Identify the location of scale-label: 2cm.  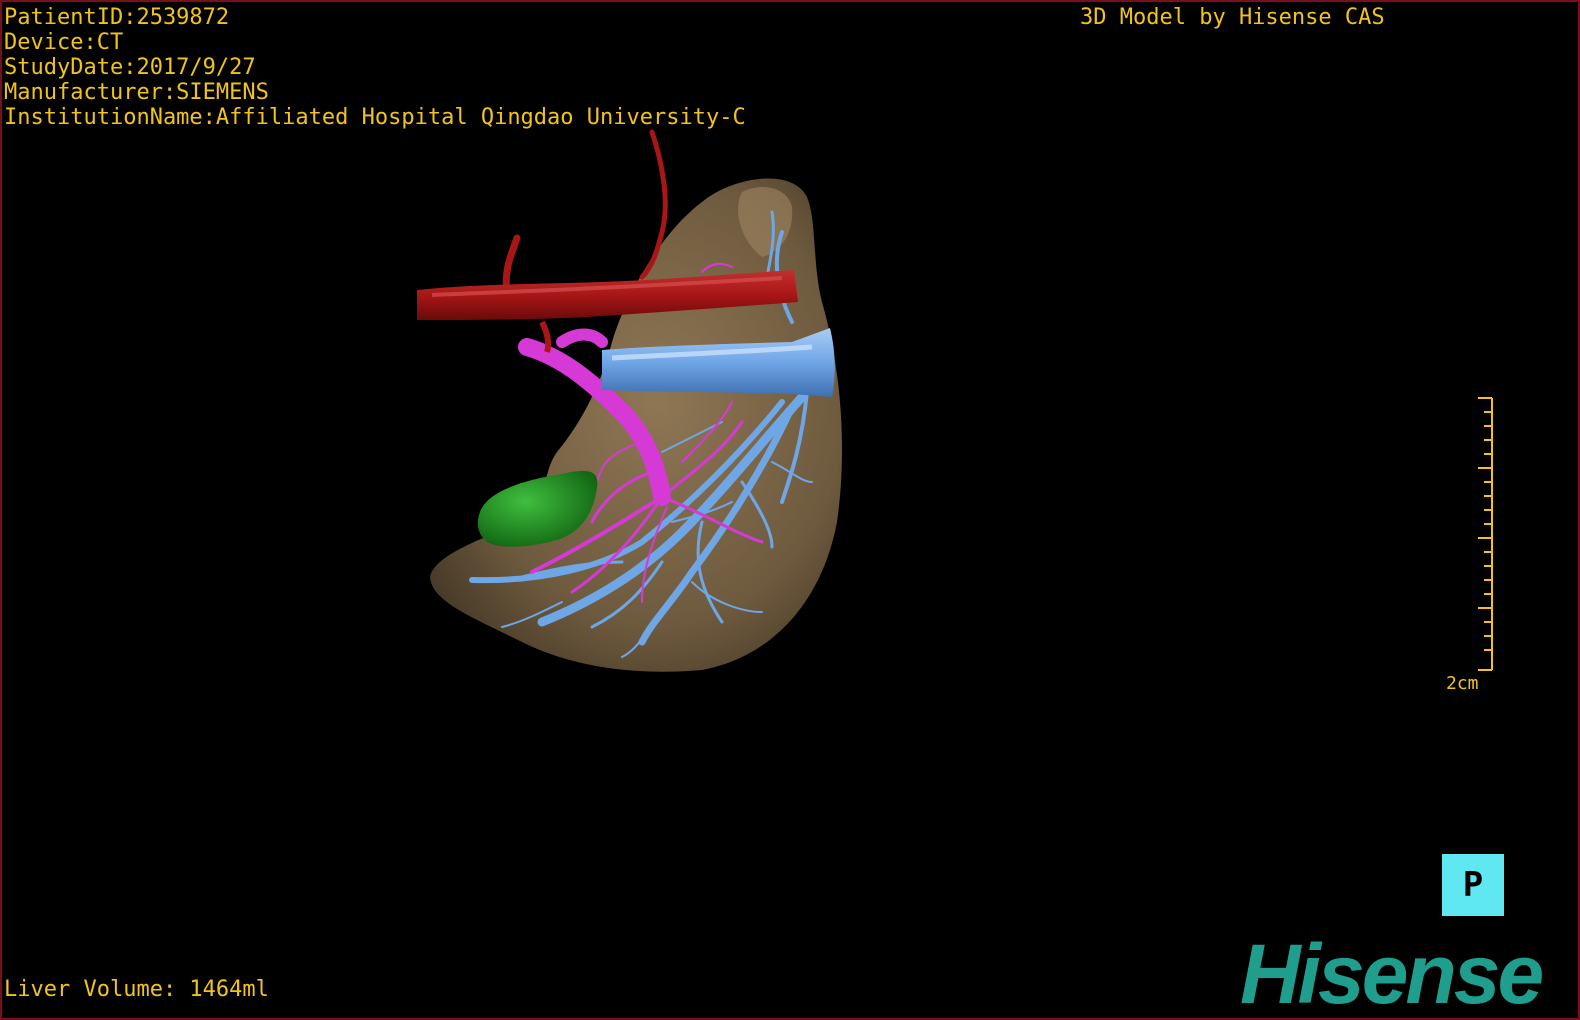
(1462, 683).